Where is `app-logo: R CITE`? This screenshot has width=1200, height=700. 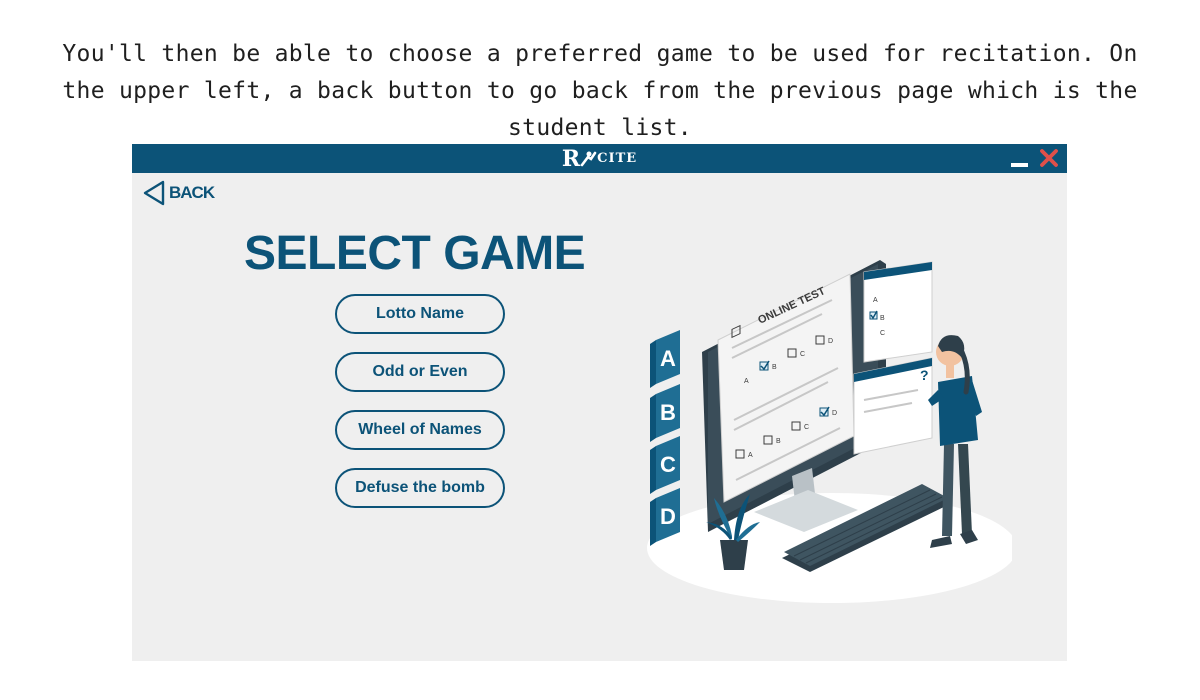 app-logo: R CITE is located at coordinates (599, 158).